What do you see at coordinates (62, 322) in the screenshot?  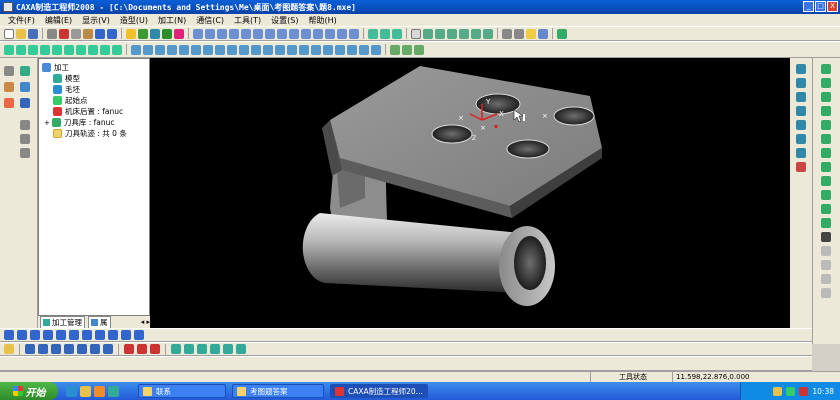 I see `tab-machining-manager: 加工管理` at bounding box center [62, 322].